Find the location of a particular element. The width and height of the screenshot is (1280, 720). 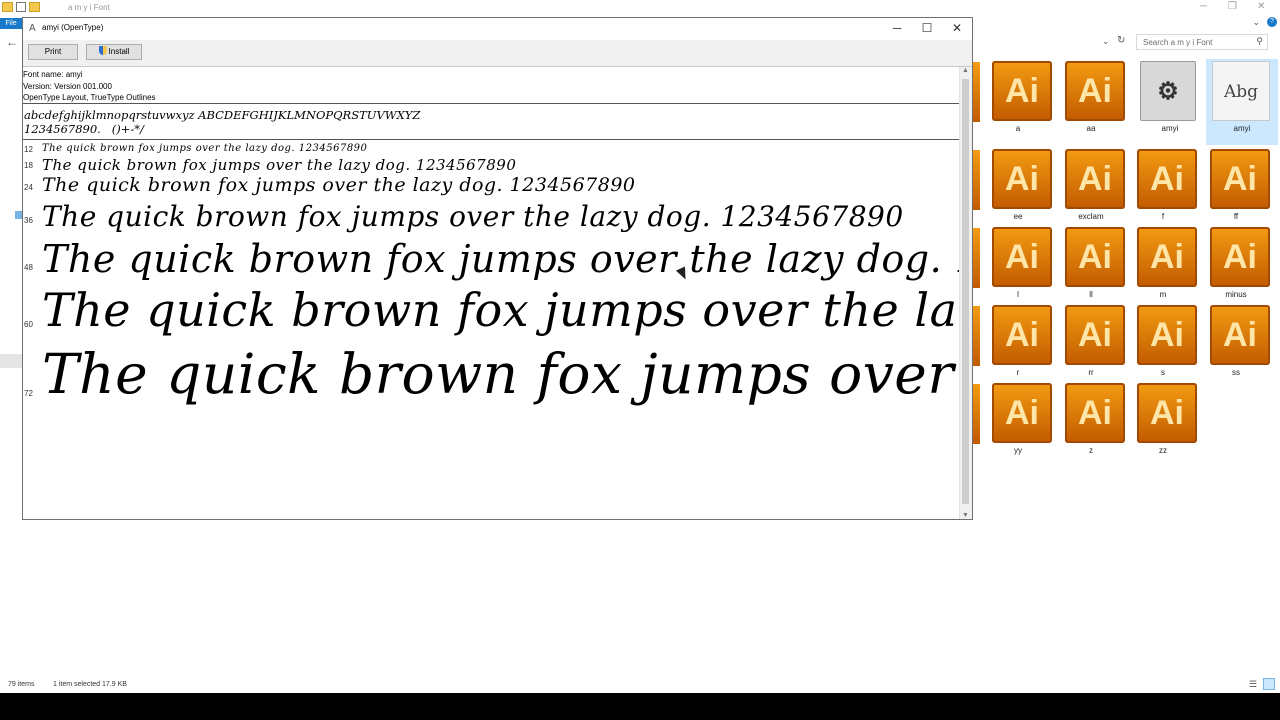

file-item: Ai exclam is located at coordinates (1091, 190).